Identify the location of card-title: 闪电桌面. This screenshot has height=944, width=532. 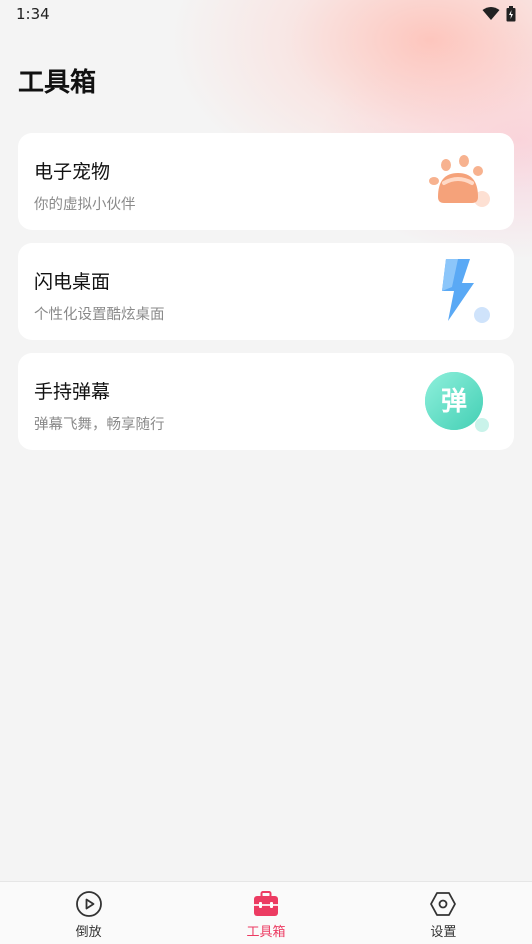
(72, 282).